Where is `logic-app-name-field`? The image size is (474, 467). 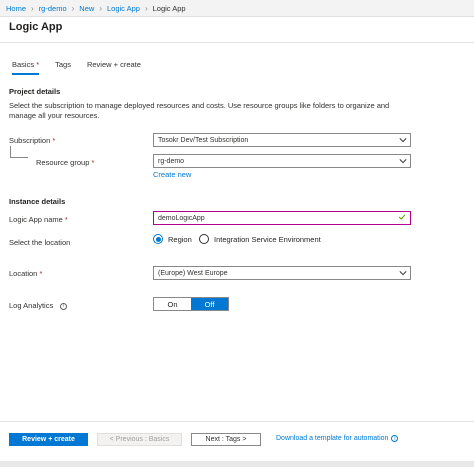 logic-app-name-field is located at coordinates (282, 218).